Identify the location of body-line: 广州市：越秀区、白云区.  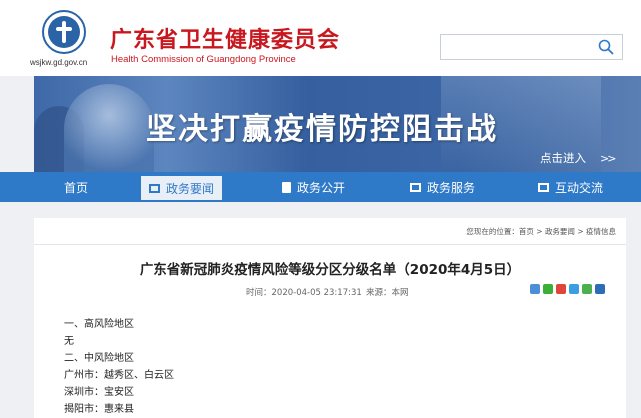
(119, 375).